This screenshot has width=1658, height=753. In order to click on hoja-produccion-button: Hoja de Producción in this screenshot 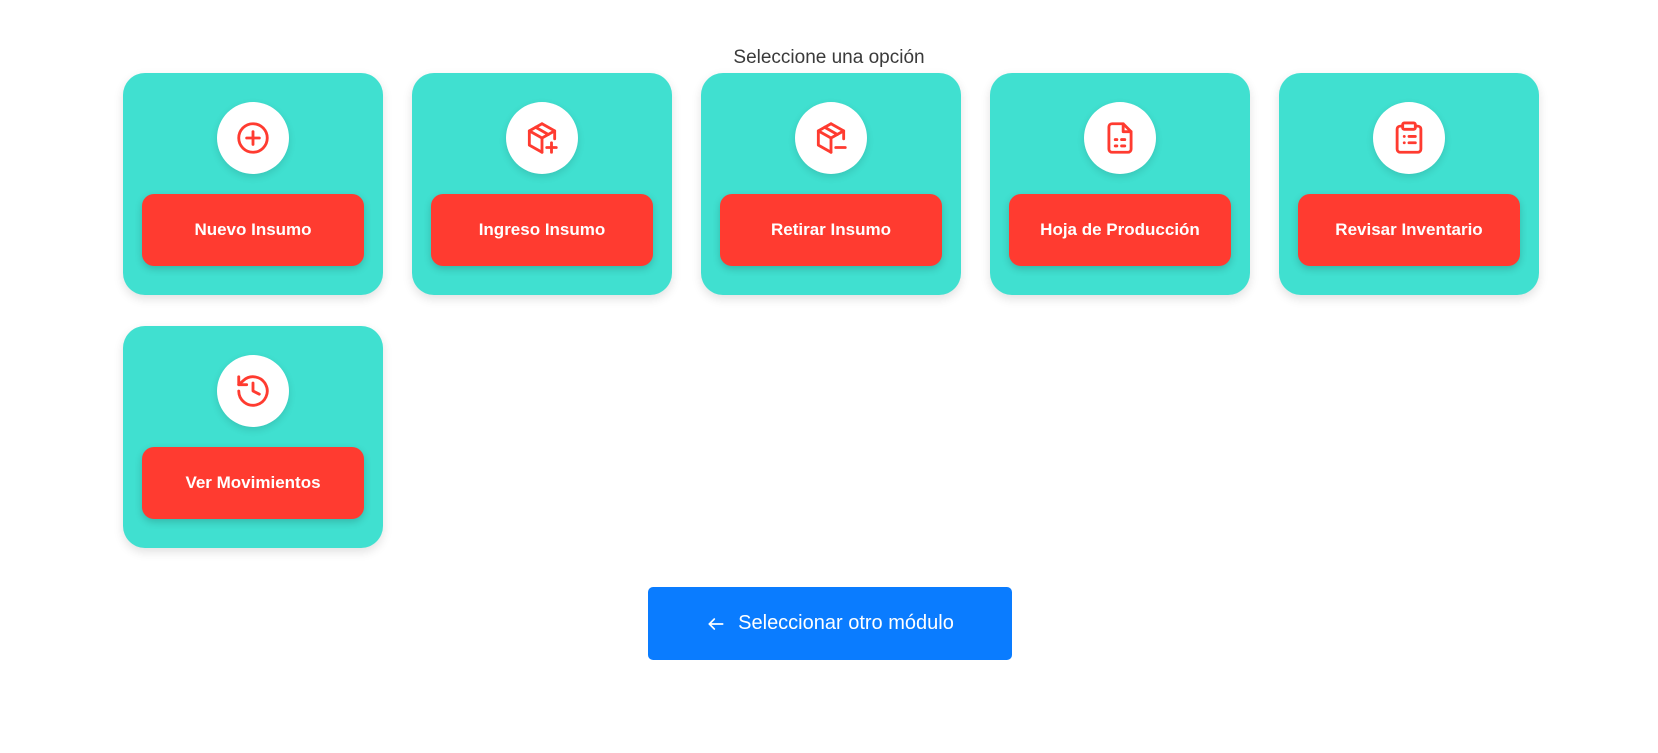, I will do `click(1120, 230)`.